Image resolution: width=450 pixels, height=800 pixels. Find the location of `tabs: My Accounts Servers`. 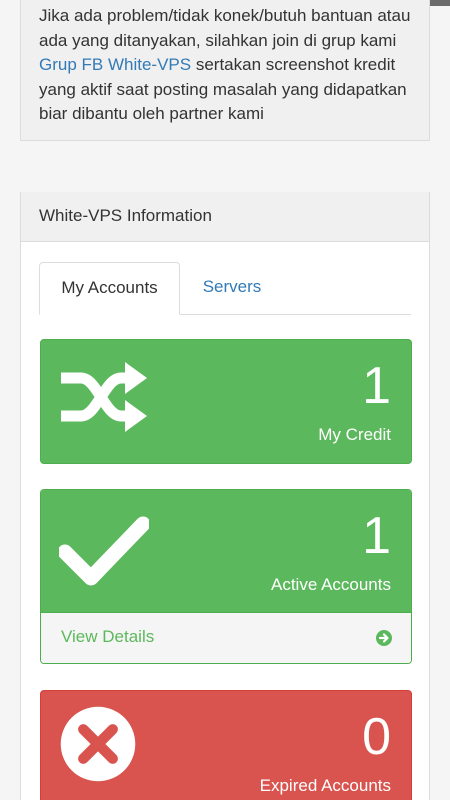

tabs: My Accounts Servers is located at coordinates (225, 288).